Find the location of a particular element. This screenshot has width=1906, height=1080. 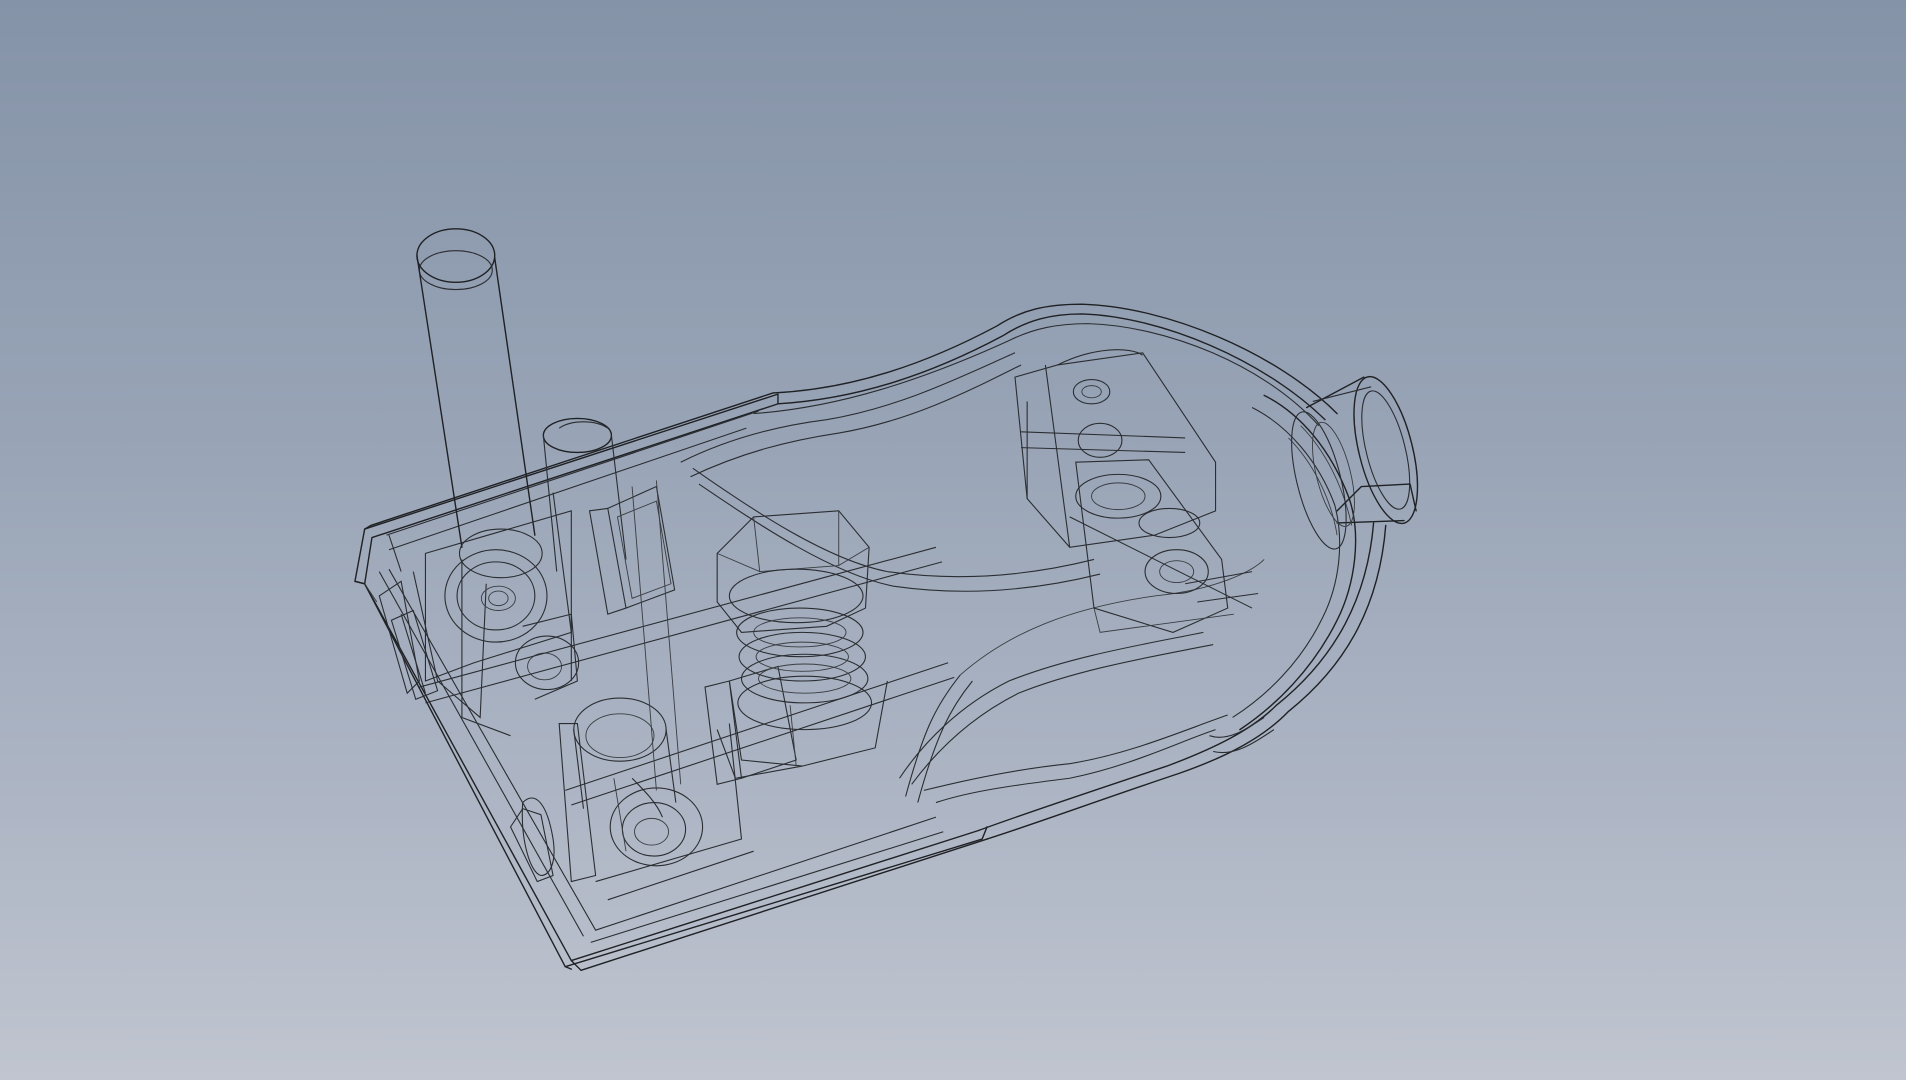

terminal-block-right is located at coordinates (1136, 491).